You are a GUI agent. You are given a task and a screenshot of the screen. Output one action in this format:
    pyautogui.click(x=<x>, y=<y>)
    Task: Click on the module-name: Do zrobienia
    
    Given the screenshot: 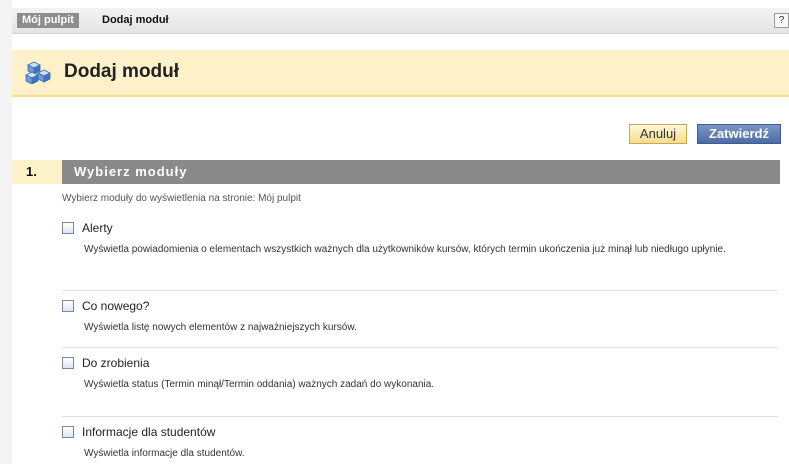 What is the action you would take?
    pyautogui.click(x=115, y=363)
    